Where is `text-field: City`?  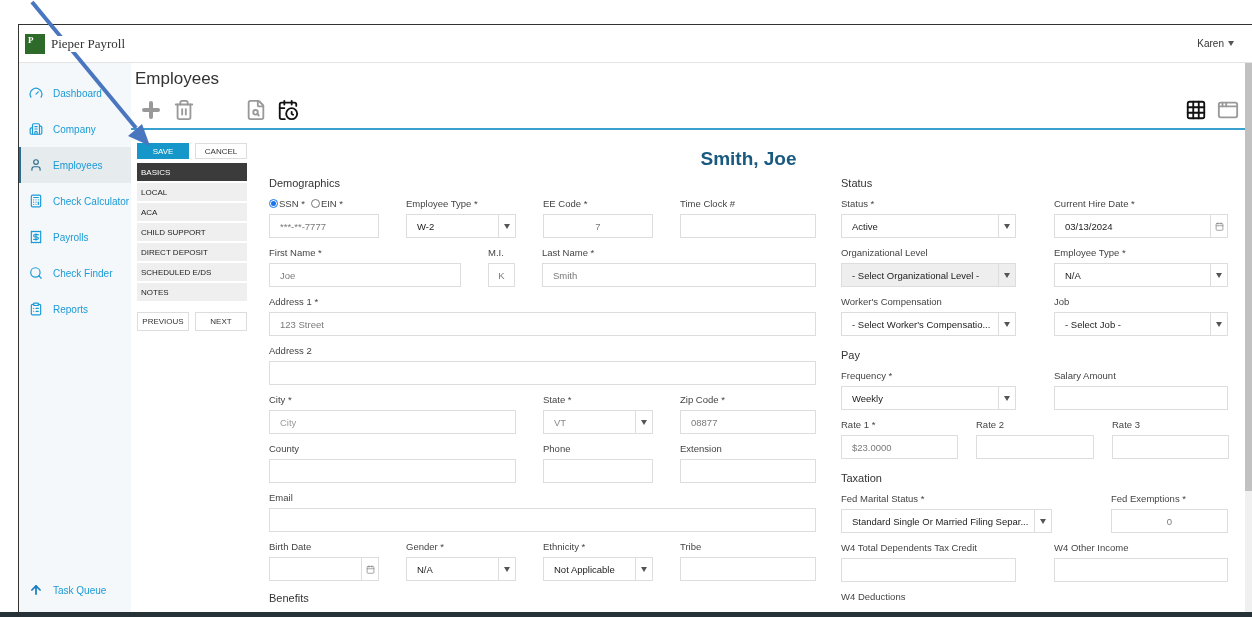 text-field: City is located at coordinates (392, 422).